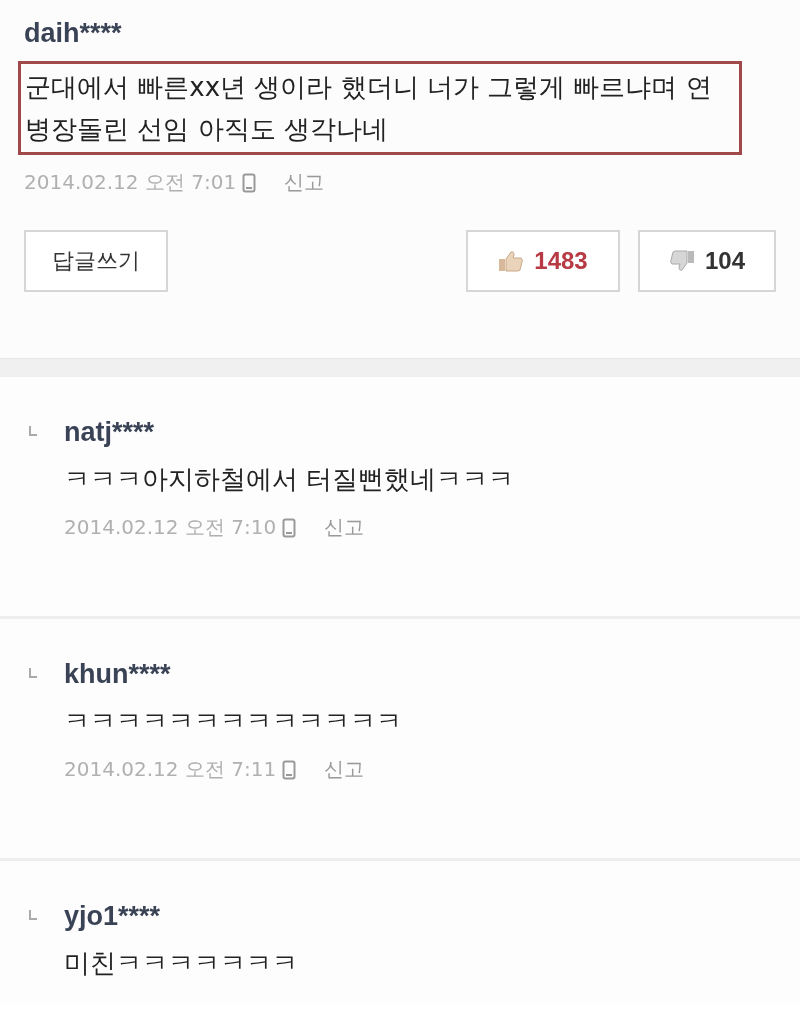  Describe the element at coordinates (170, 527) in the screenshot. I see `comment-date: 2014.02.12 오전 7:10` at that location.